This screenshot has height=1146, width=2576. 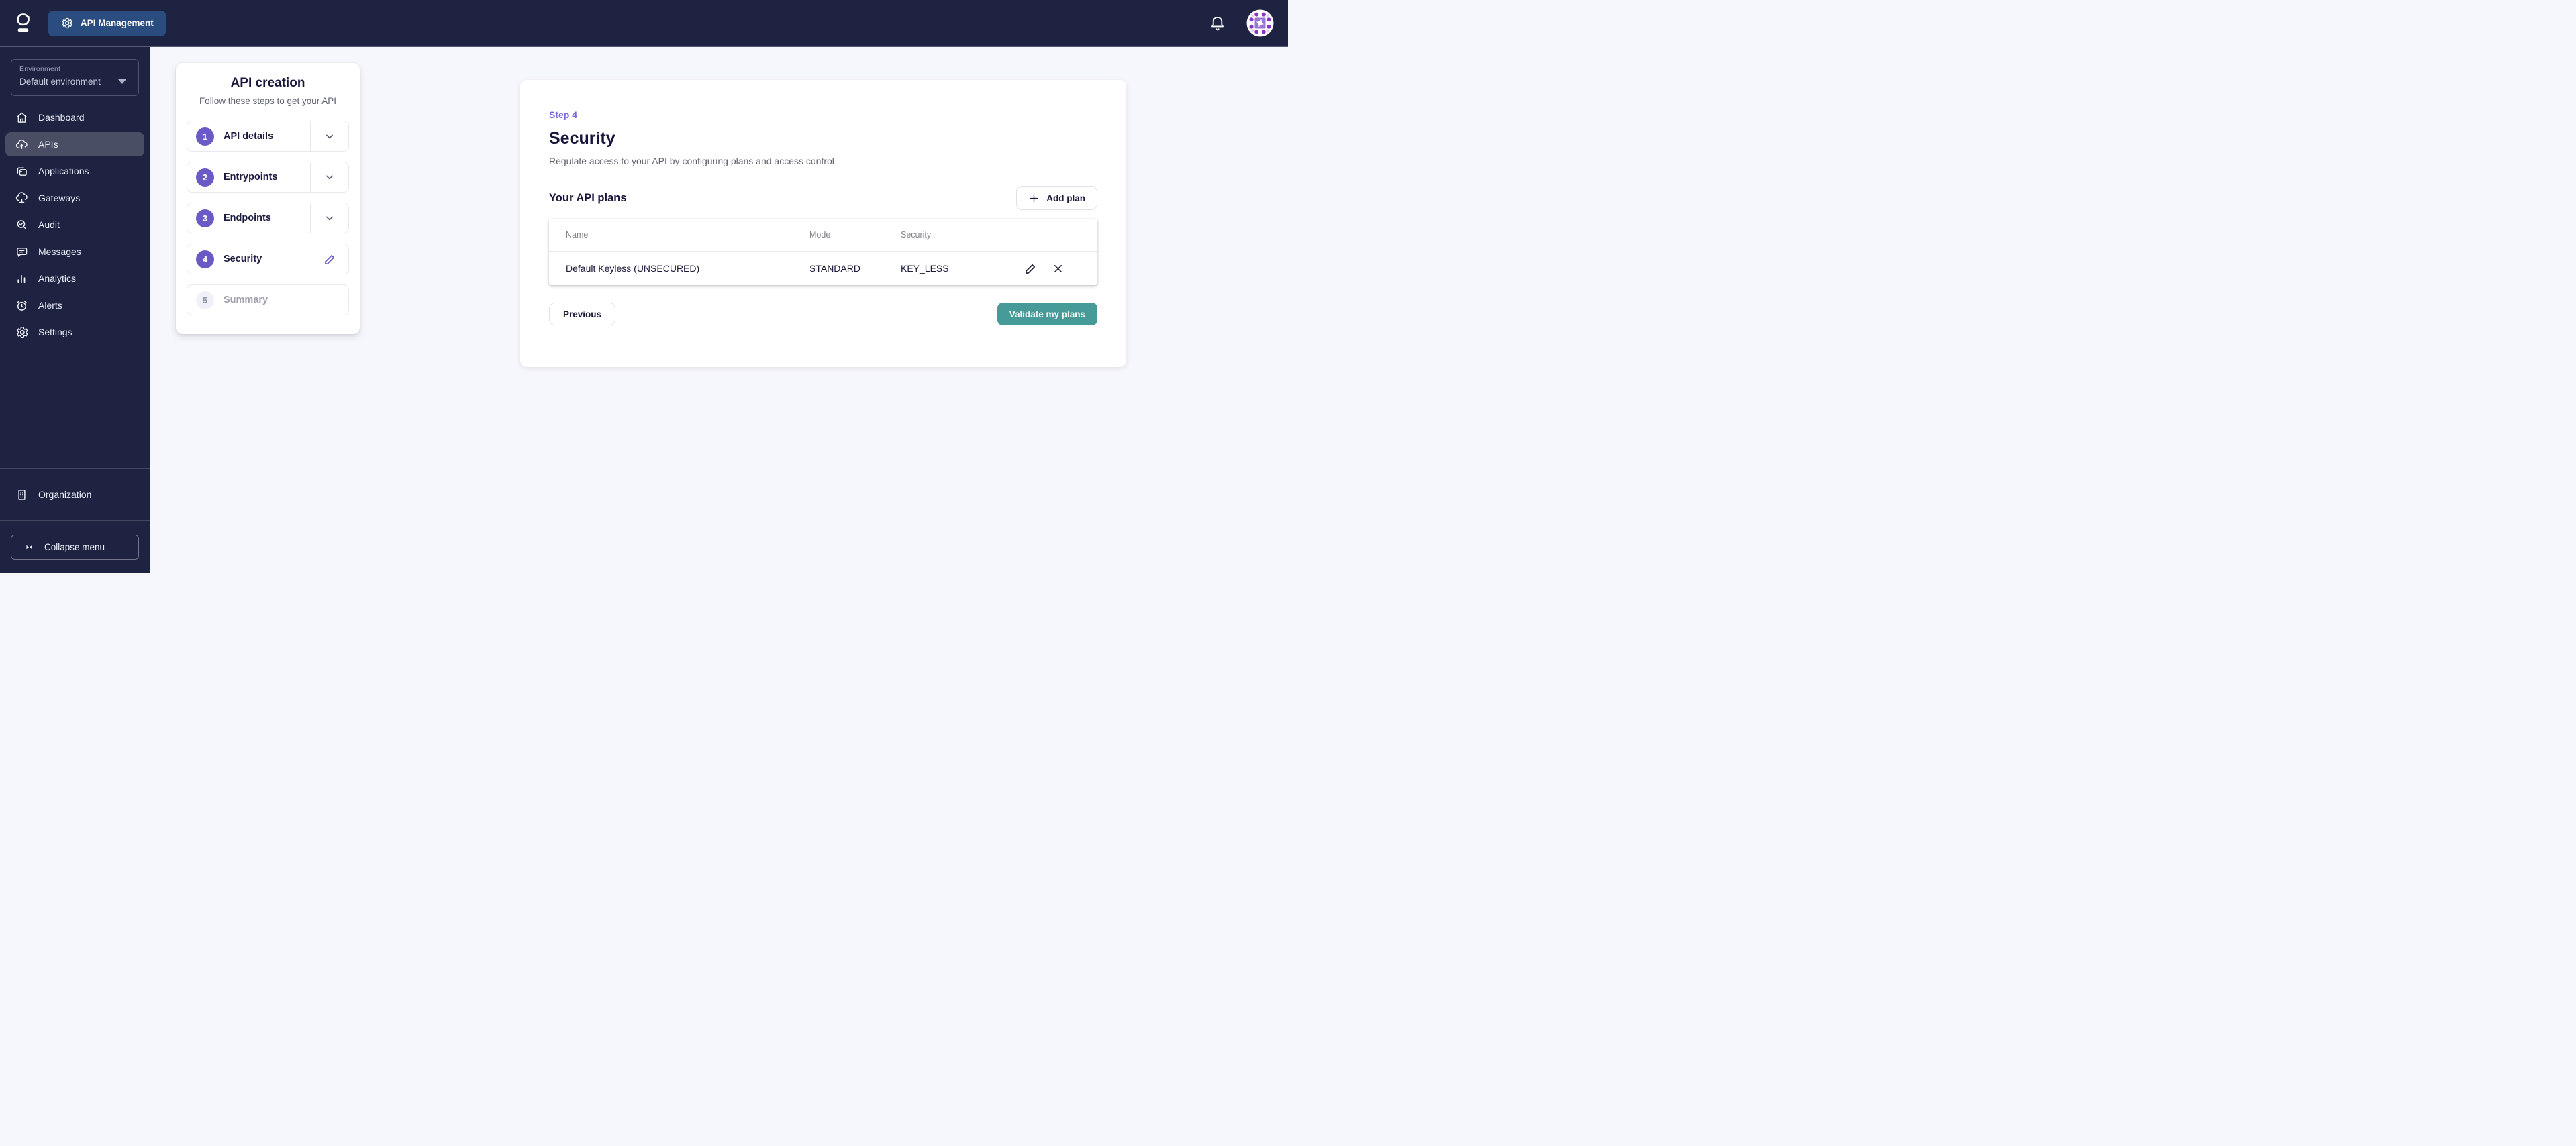 I want to click on step-endpoints: 3 Endpoints, so click(x=268, y=218).